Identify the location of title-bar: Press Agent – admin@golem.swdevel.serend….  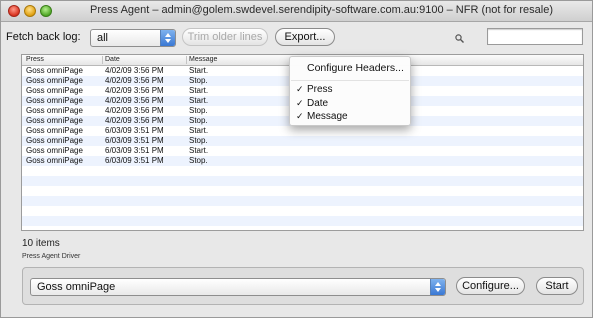
(296, 11).